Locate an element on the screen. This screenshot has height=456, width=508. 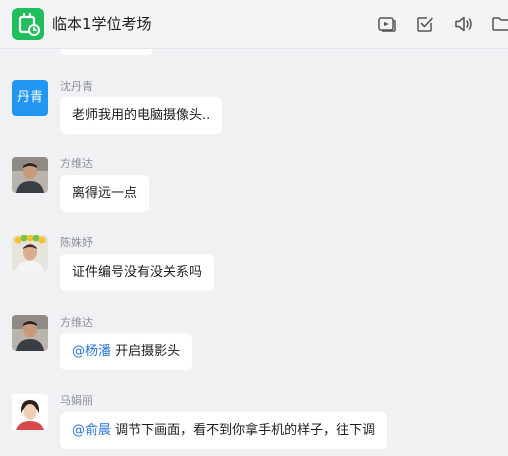
message-text: 老师我用的电脑摄像头.. is located at coordinates (141, 115).